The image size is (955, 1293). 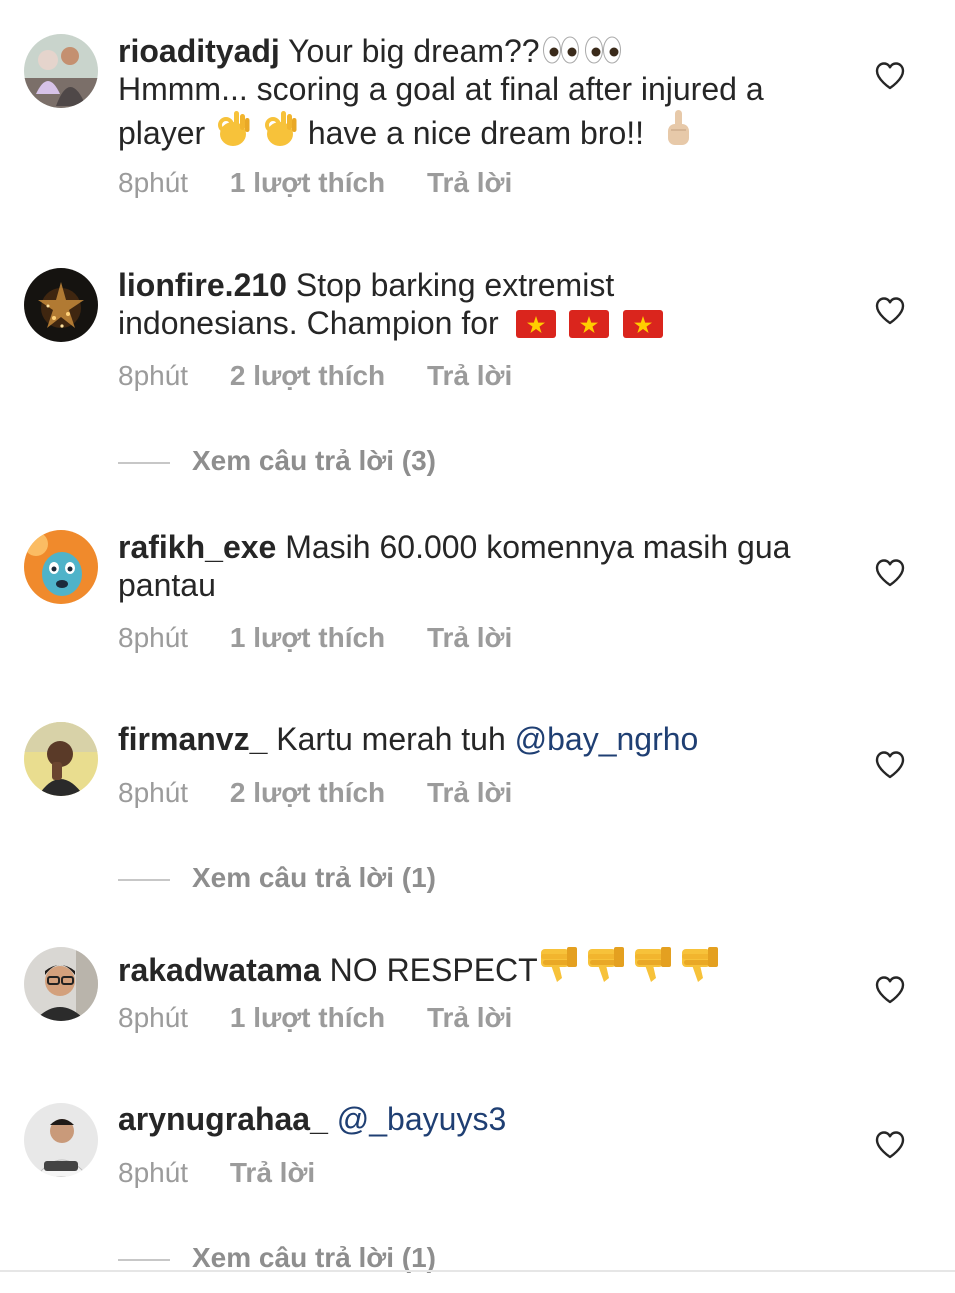 What do you see at coordinates (308, 323) in the screenshot?
I see `comment-body: indonesians. Champion for` at bounding box center [308, 323].